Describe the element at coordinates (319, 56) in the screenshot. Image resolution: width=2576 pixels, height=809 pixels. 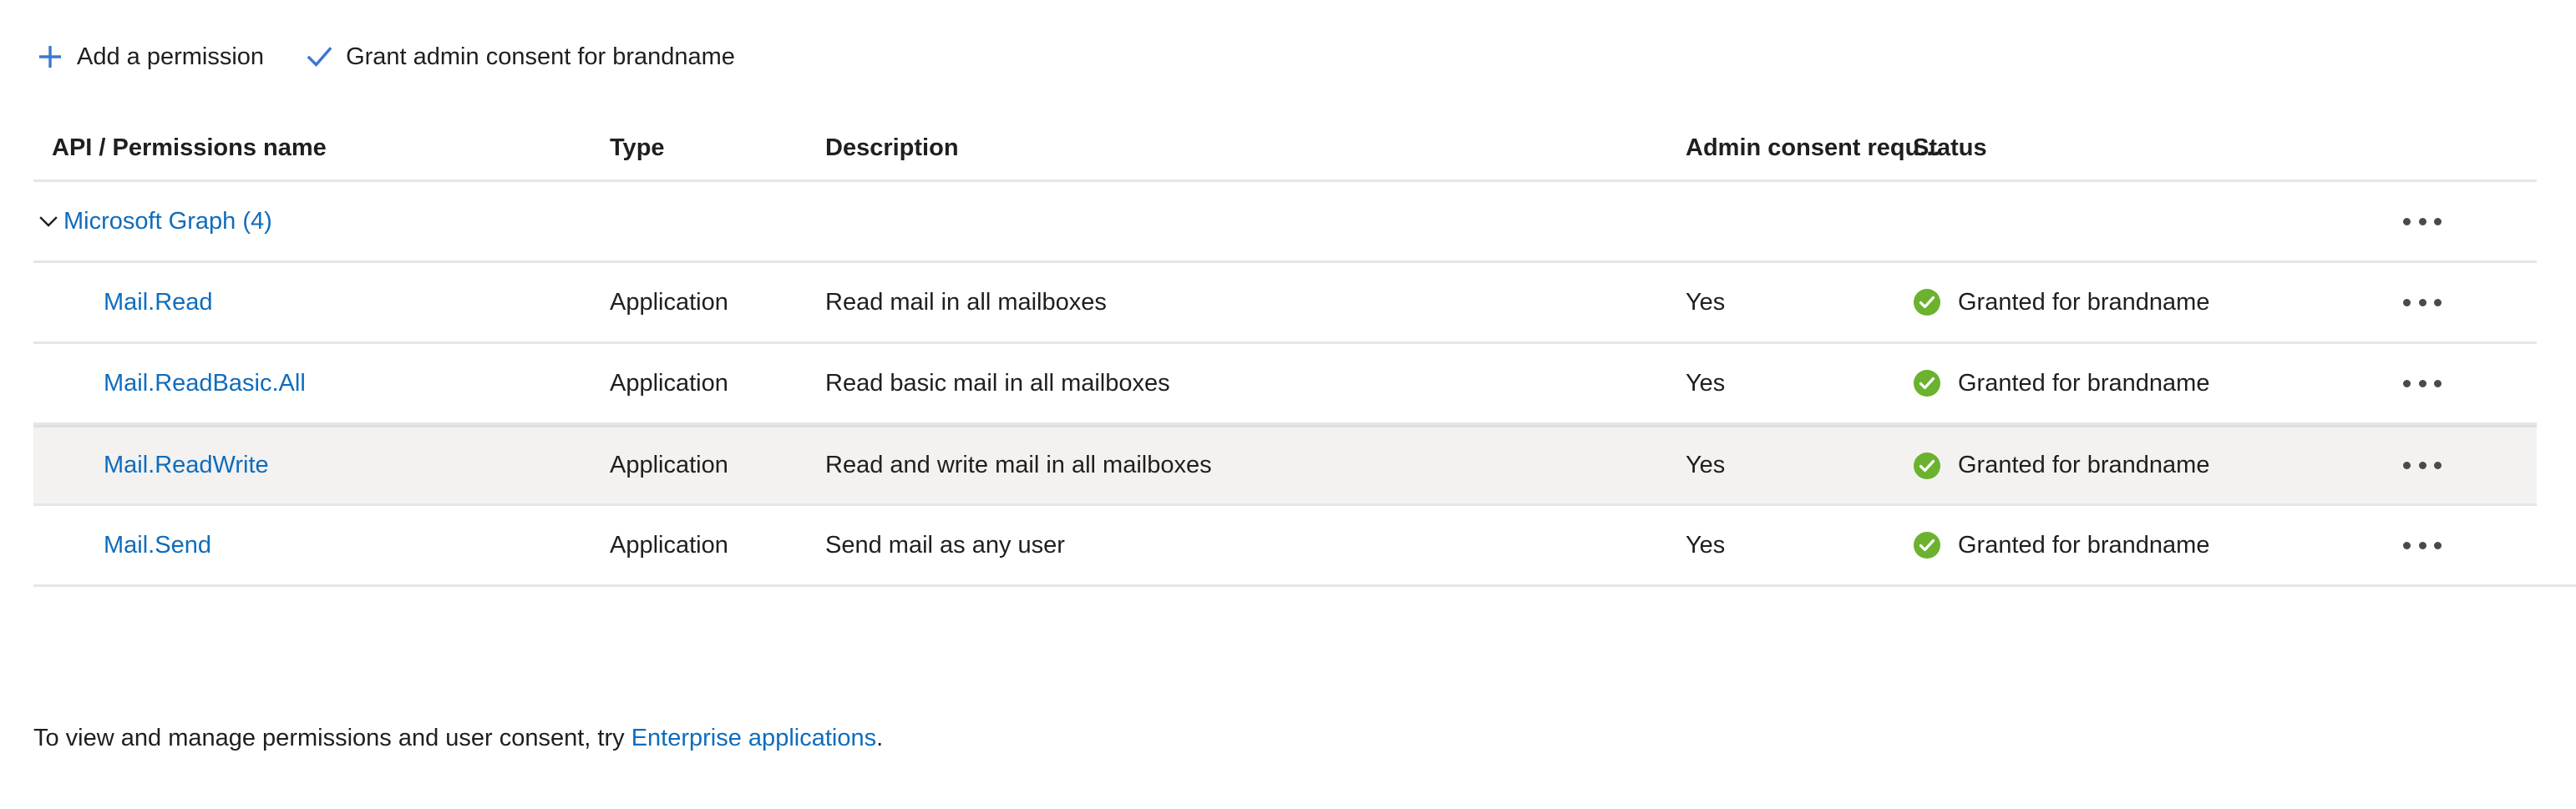
I see `checkmark-icon` at that location.